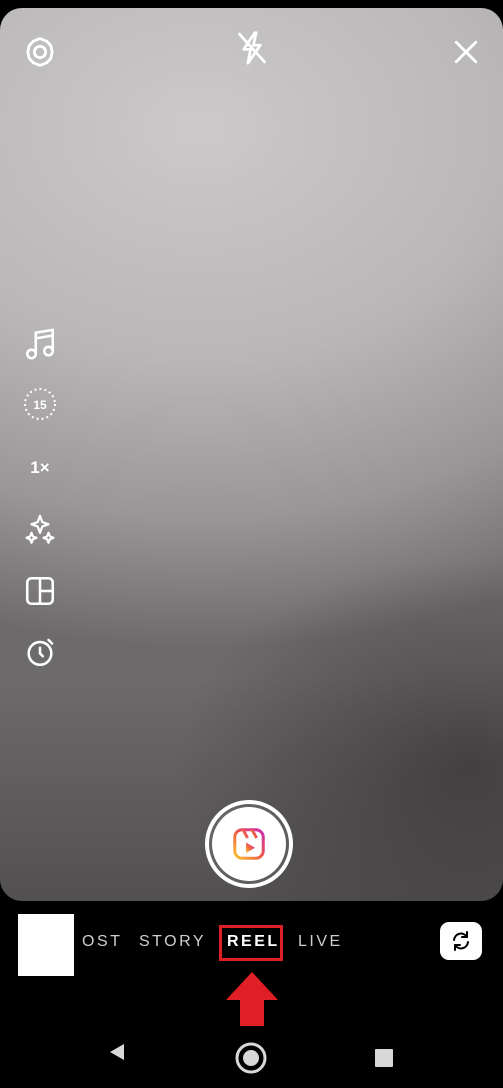 Image resolution: width=503 pixels, height=1088 pixels. I want to click on effects-button, so click(40, 530).